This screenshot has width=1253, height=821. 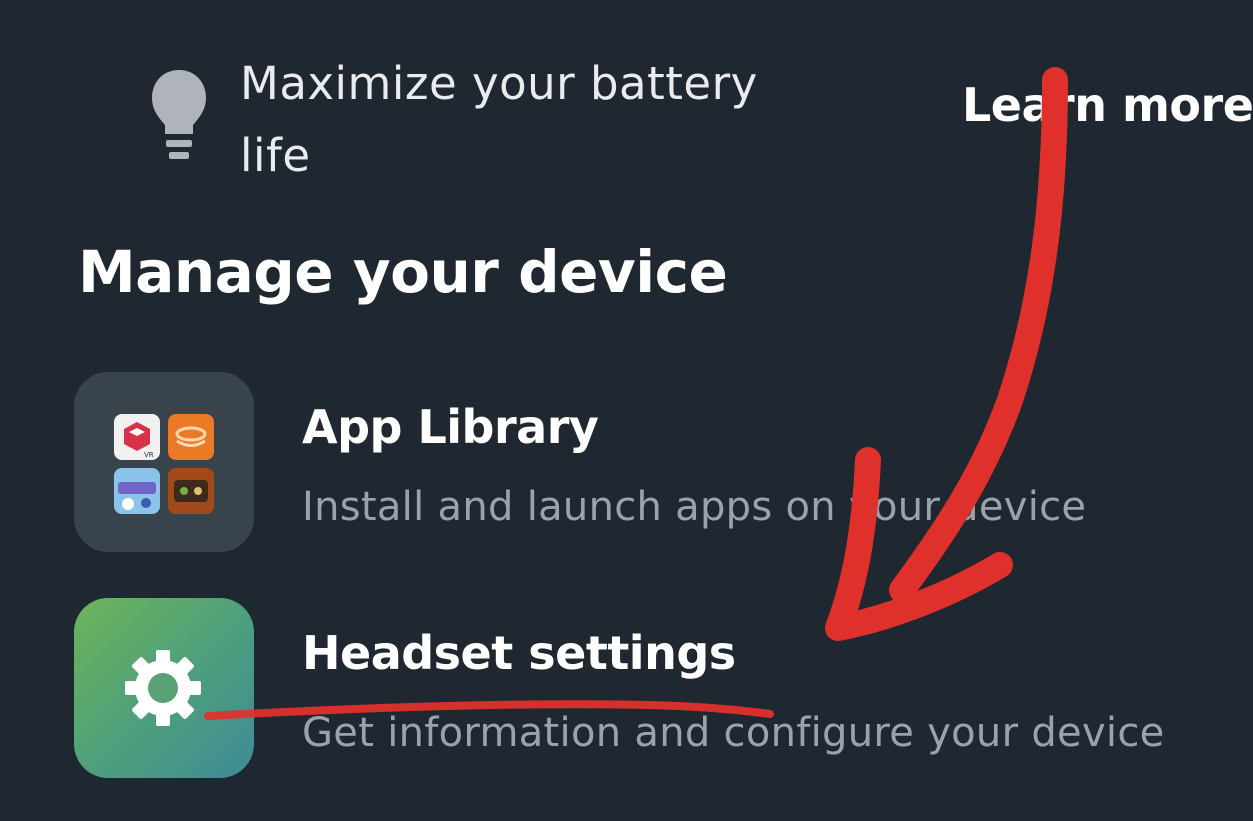 What do you see at coordinates (694, 507) in the screenshot?
I see `app-library-description: Install and launch apps on your device` at bounding box center [694, 507].